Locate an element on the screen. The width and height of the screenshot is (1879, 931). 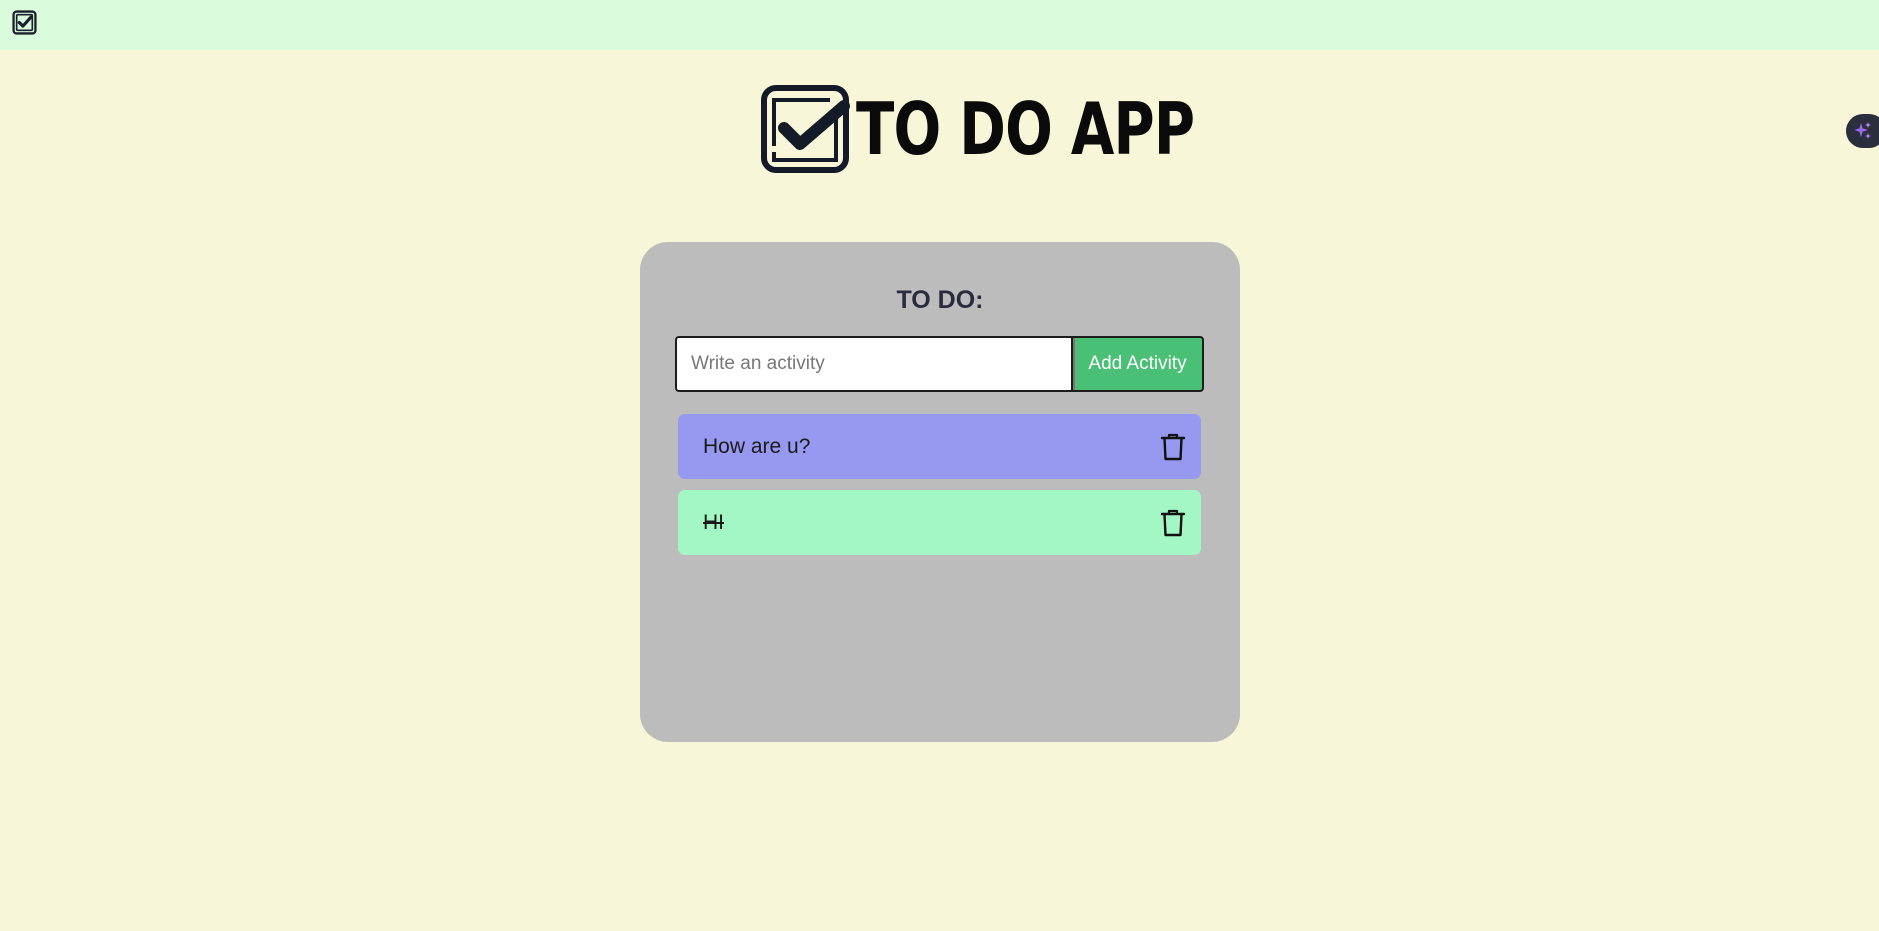
extension-button is located at coordinates (1862, 131).